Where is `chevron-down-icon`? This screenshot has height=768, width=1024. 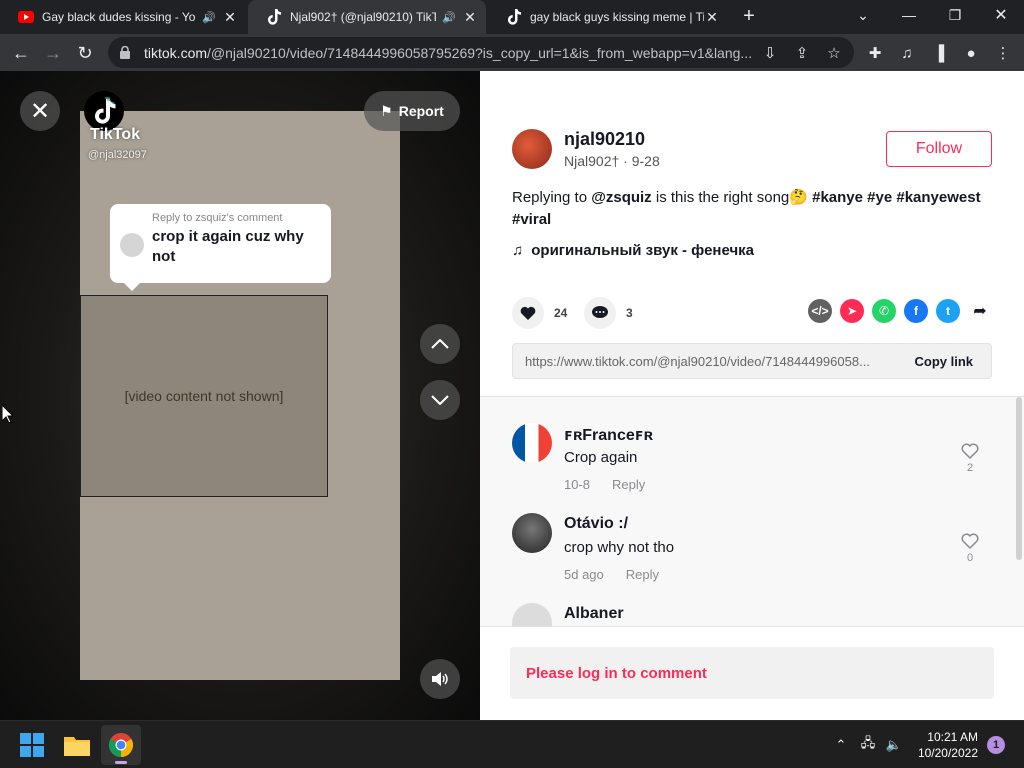 chevron-down-icon is located at coordinates (440, 400).